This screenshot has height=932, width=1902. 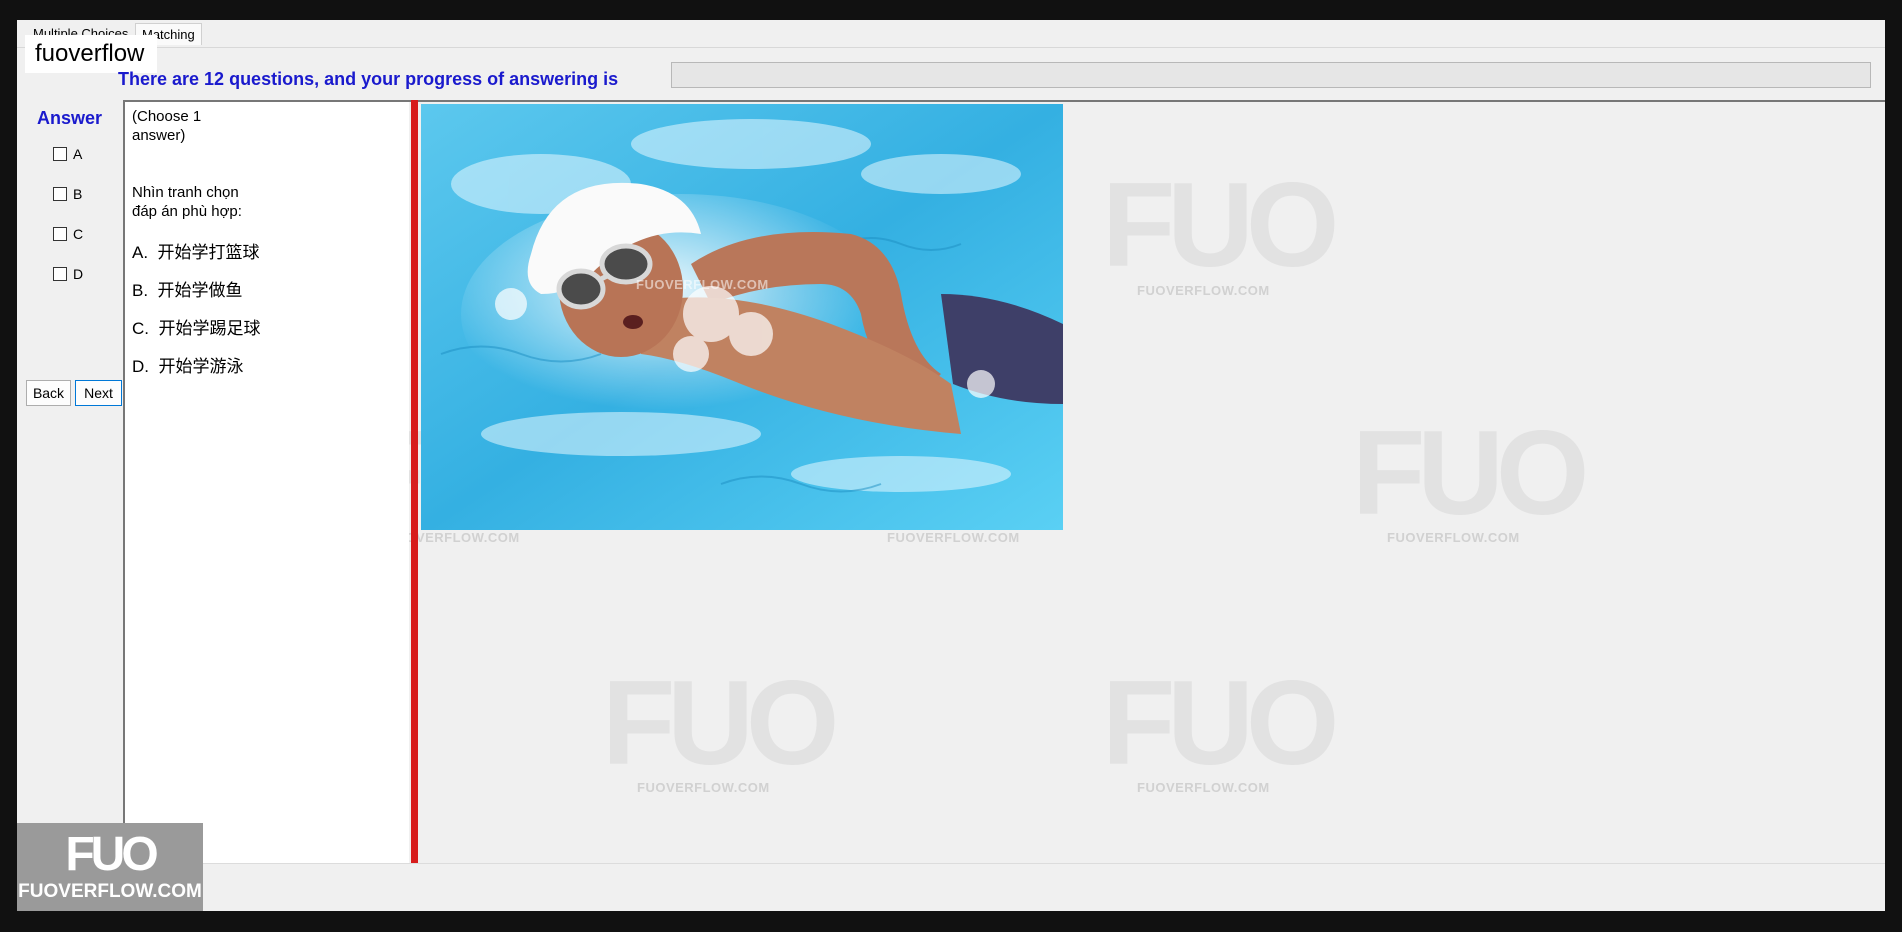 What do you see at coordinates (68, 234) in the screenshot?
I see `answer-option-c: C` at bounding box center [68, 234].